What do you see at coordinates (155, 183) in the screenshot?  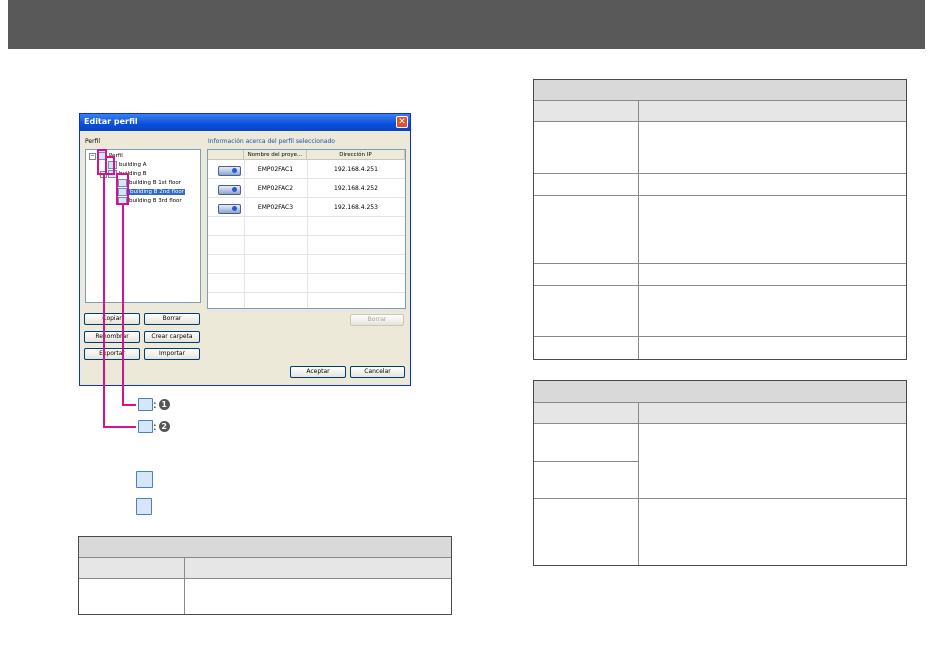 I see `tree-item-label: building B 1st floor` at bounding box center [155, 183].